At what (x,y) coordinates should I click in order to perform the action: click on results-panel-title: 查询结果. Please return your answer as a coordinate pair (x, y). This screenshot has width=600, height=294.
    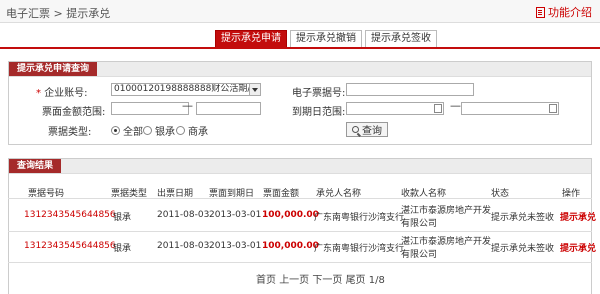
    Looking at the image, I should click on (35, 166).